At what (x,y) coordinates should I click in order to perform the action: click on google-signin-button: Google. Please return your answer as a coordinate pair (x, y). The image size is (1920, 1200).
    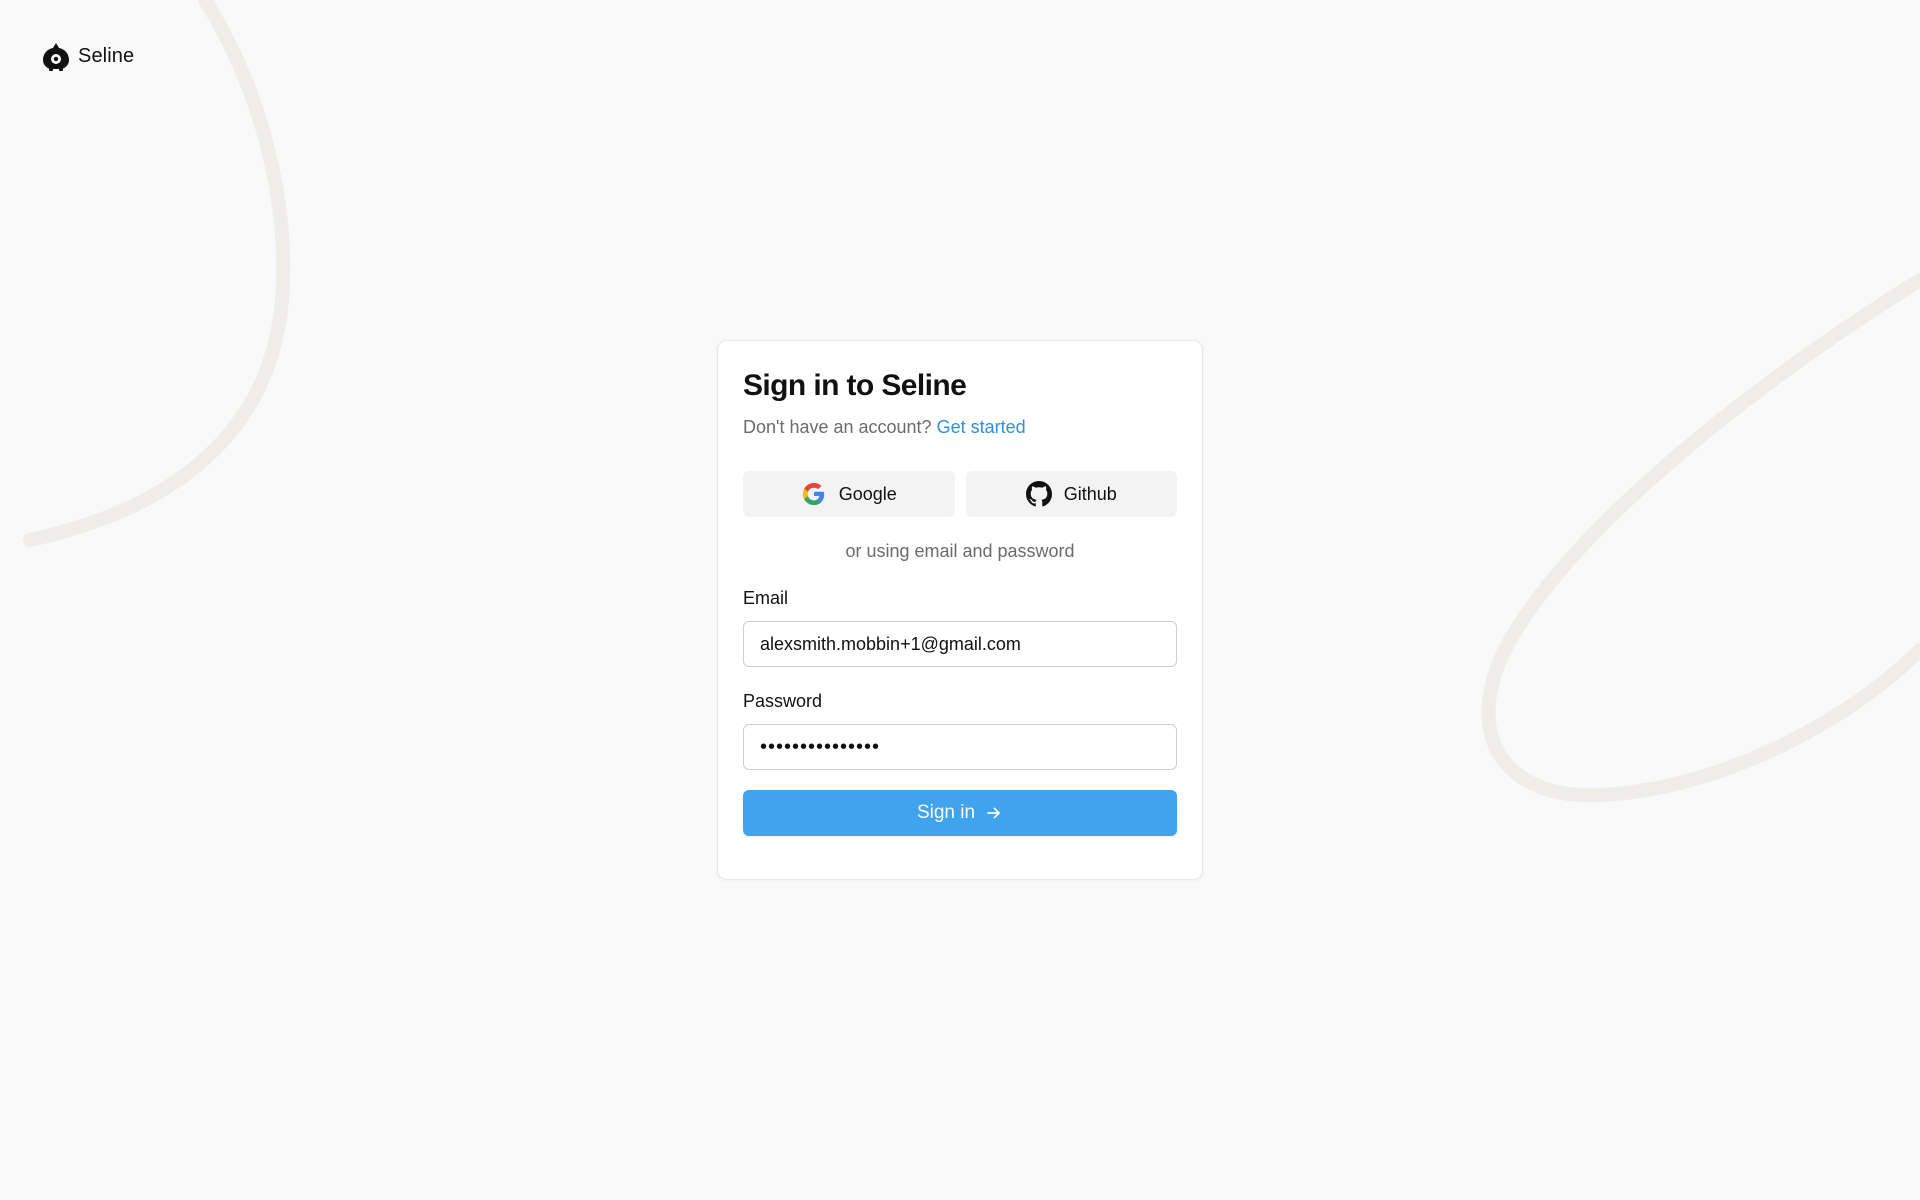
    Looking at the image, I should click on (849, 494).